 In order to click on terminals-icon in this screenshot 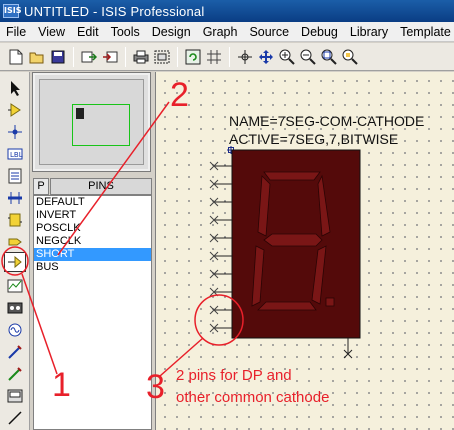, I will do `click(15, 242)`.